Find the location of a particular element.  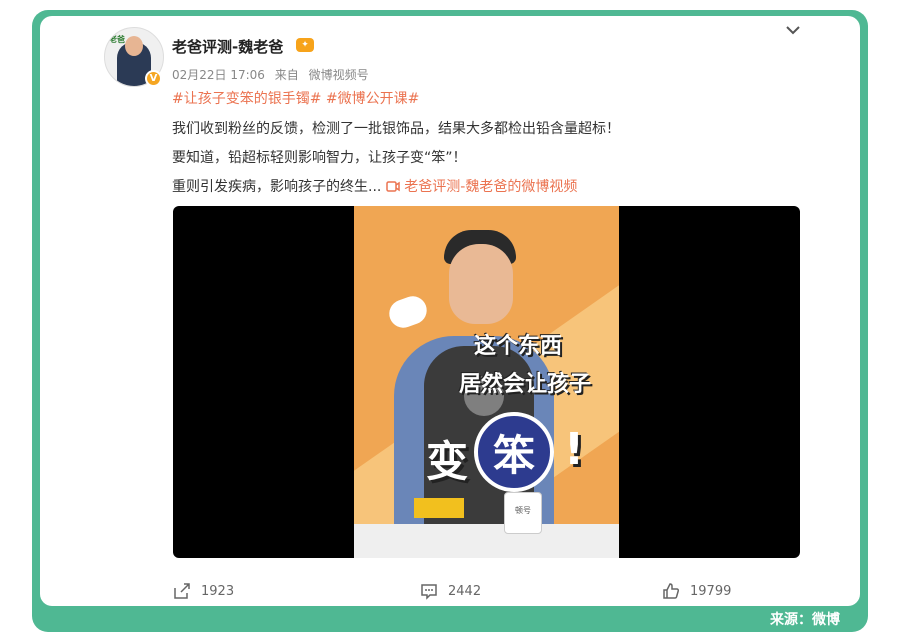

source-prefix: 来自 is located at coordinates (286, 75).